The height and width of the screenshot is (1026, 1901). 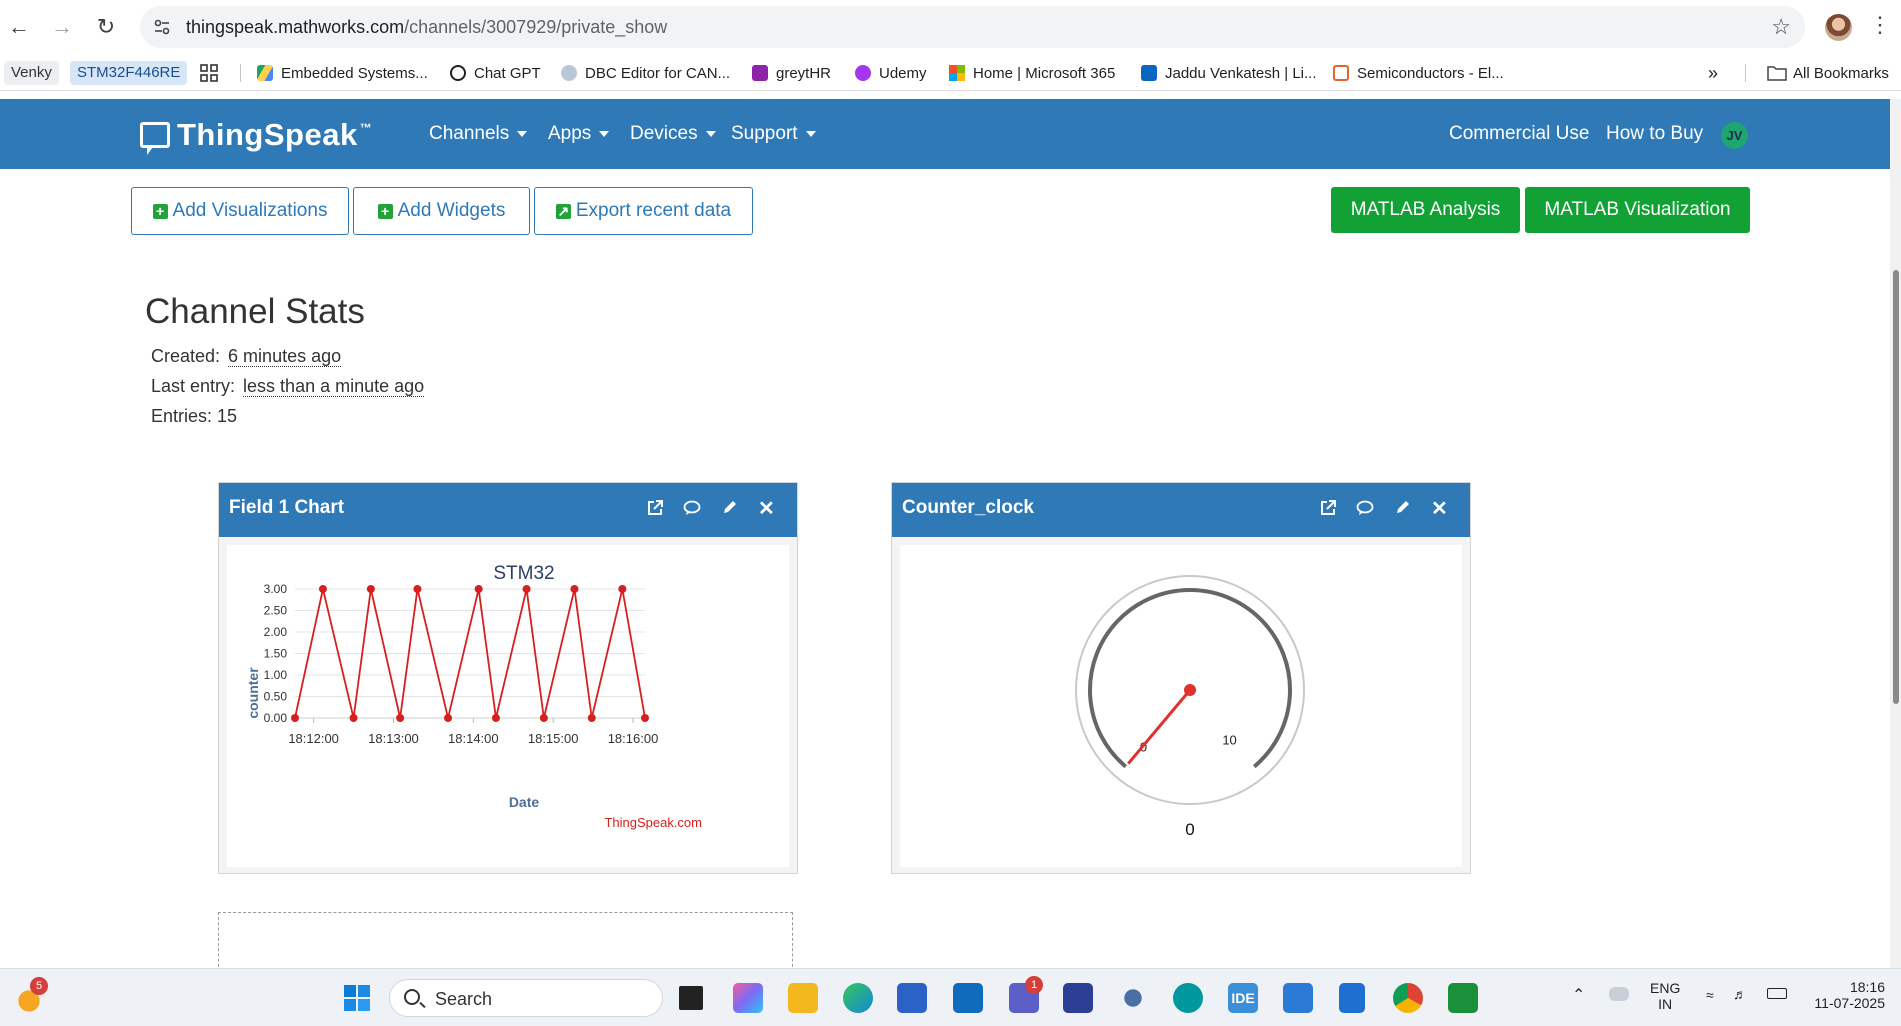 I want to click on battery-icon, so click(x=1777, y=993).